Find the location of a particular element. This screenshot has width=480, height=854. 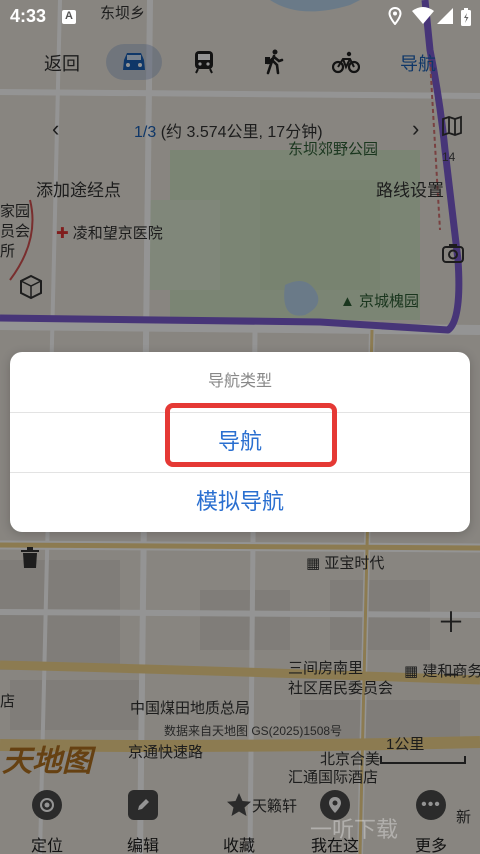

notification-a-icon: A is located at coordinates (69, 17).